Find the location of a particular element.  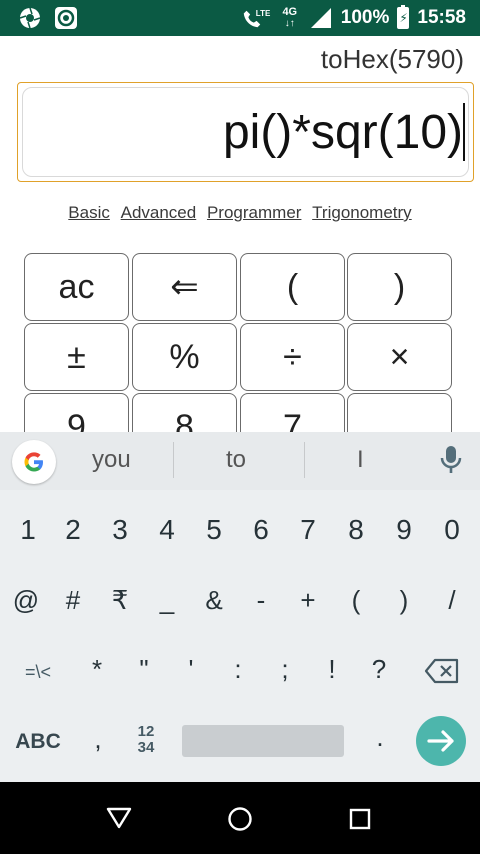

backspace-key: ⇐ is located at coordinates (184, 287).